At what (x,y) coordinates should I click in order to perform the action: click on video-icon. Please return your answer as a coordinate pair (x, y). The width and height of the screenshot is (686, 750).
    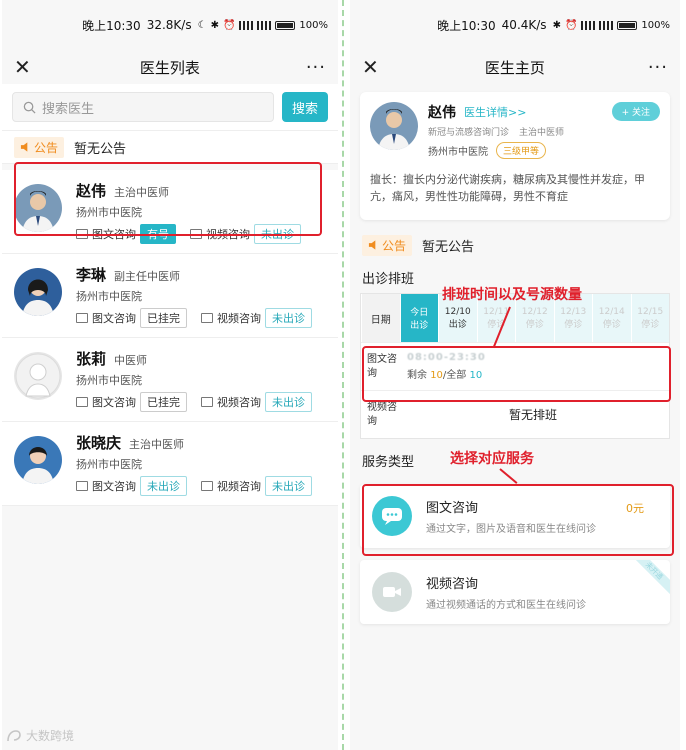
    Looking at the image, I should click on (207, 402).